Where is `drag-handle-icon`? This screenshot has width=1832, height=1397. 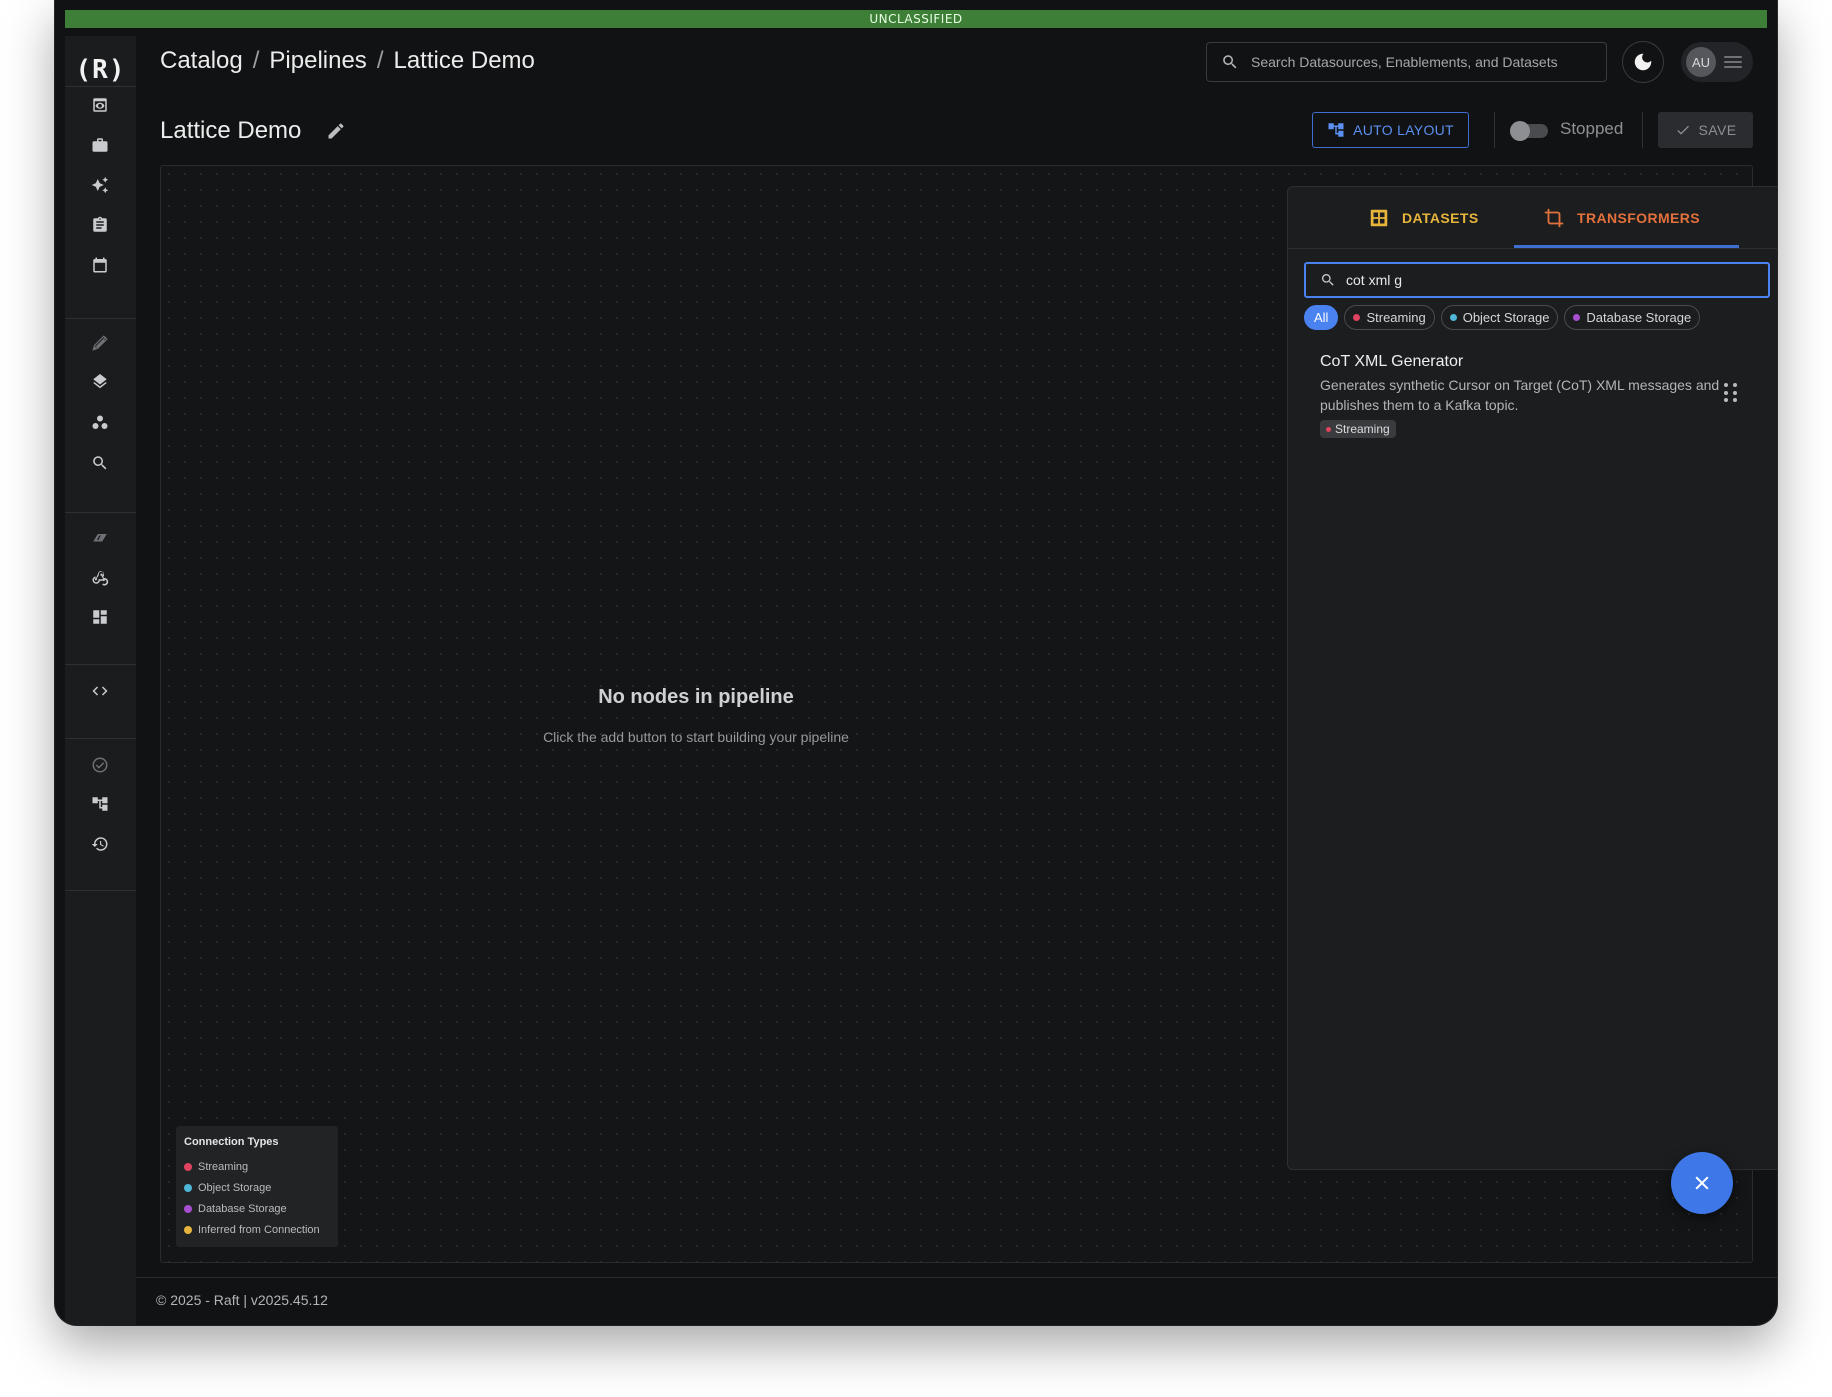 drag-handle-icon is located at coordinates (1731, 393).